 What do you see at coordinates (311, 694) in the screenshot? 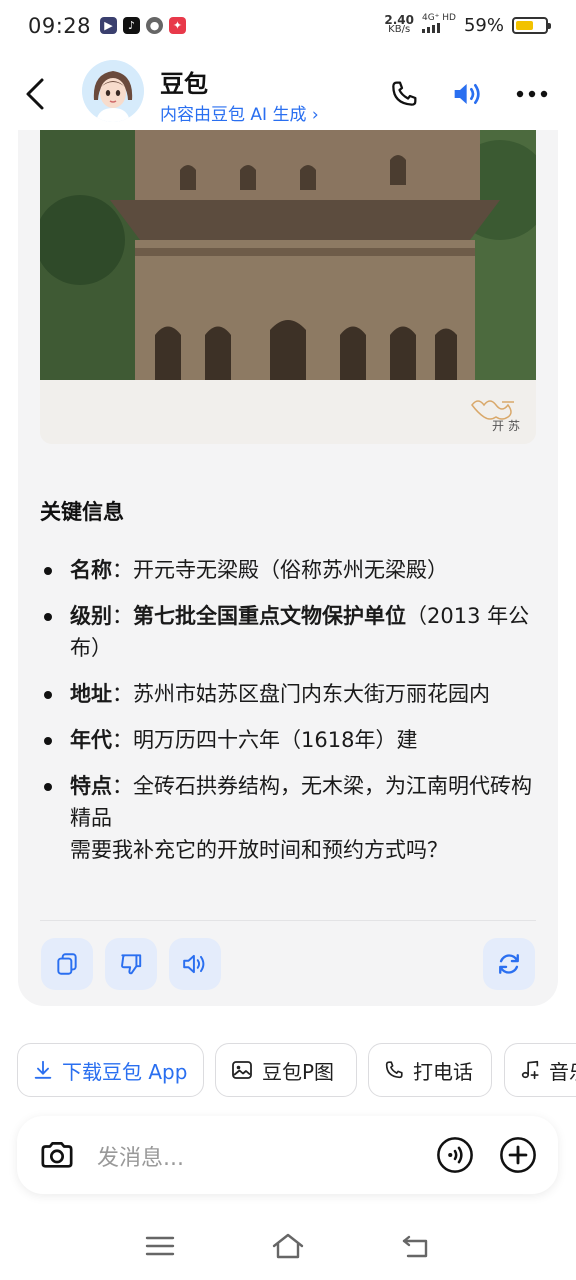
I see `info-value: 苏州市姑苏区盘门内东大街万丽花园内` at bounding box center [311, 694].